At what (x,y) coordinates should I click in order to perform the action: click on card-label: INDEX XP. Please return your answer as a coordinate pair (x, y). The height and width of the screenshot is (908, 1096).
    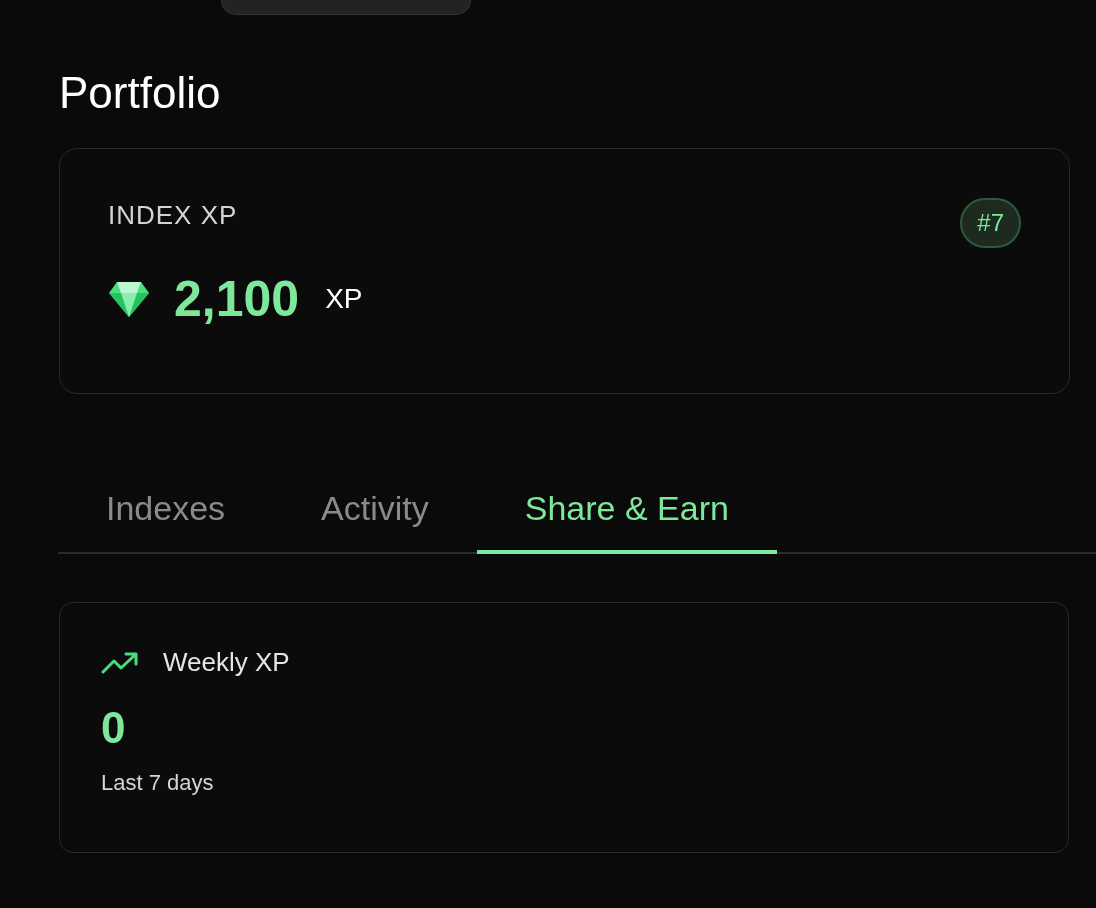
    Looking at the image, I should click on (173, 215).